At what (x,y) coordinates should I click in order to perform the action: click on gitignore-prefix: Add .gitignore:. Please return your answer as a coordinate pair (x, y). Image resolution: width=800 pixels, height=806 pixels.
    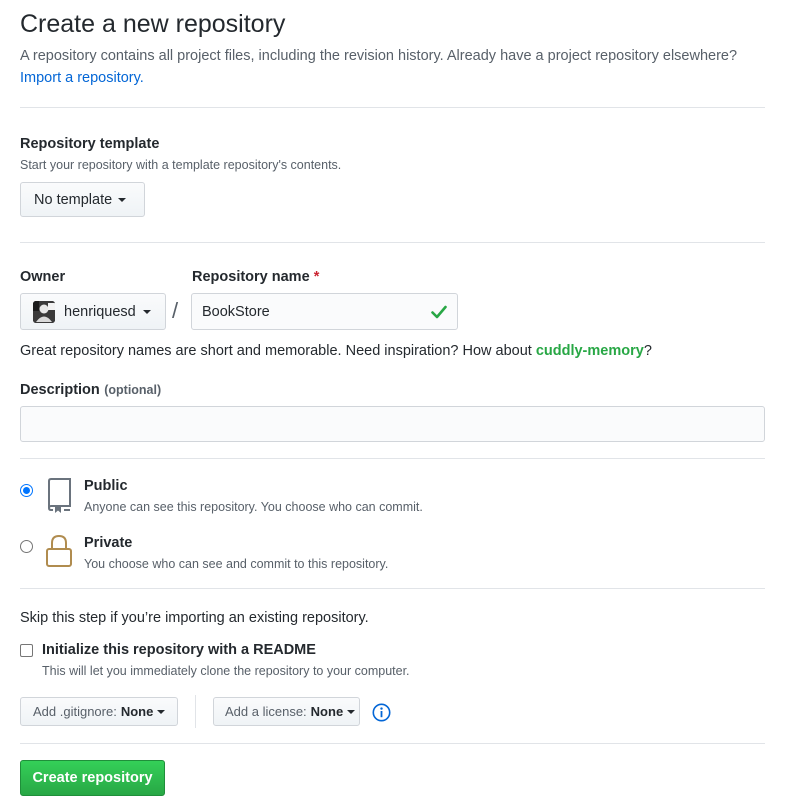
    Looking at the image, I should click on (75, 711).